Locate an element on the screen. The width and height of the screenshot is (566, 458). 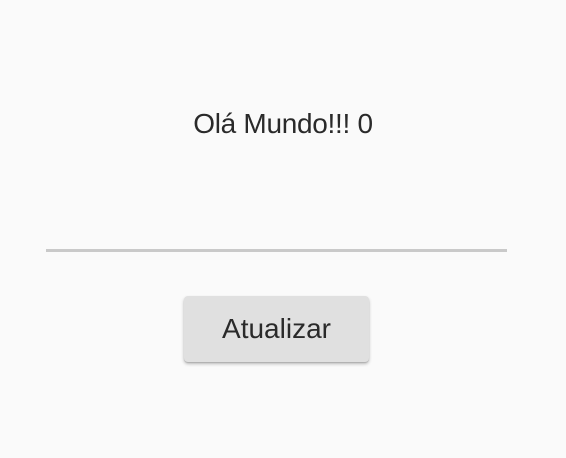
greeting-text: Olá Mundo!!! 0 is located at coordinates (283, 123).